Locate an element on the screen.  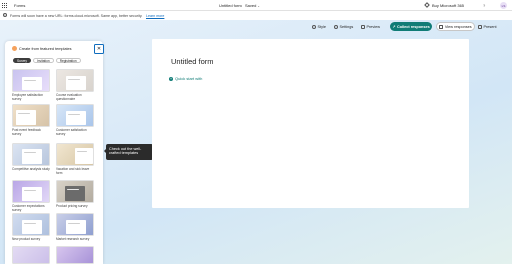
settings-label: Settings is located at coordinates (346, 27).